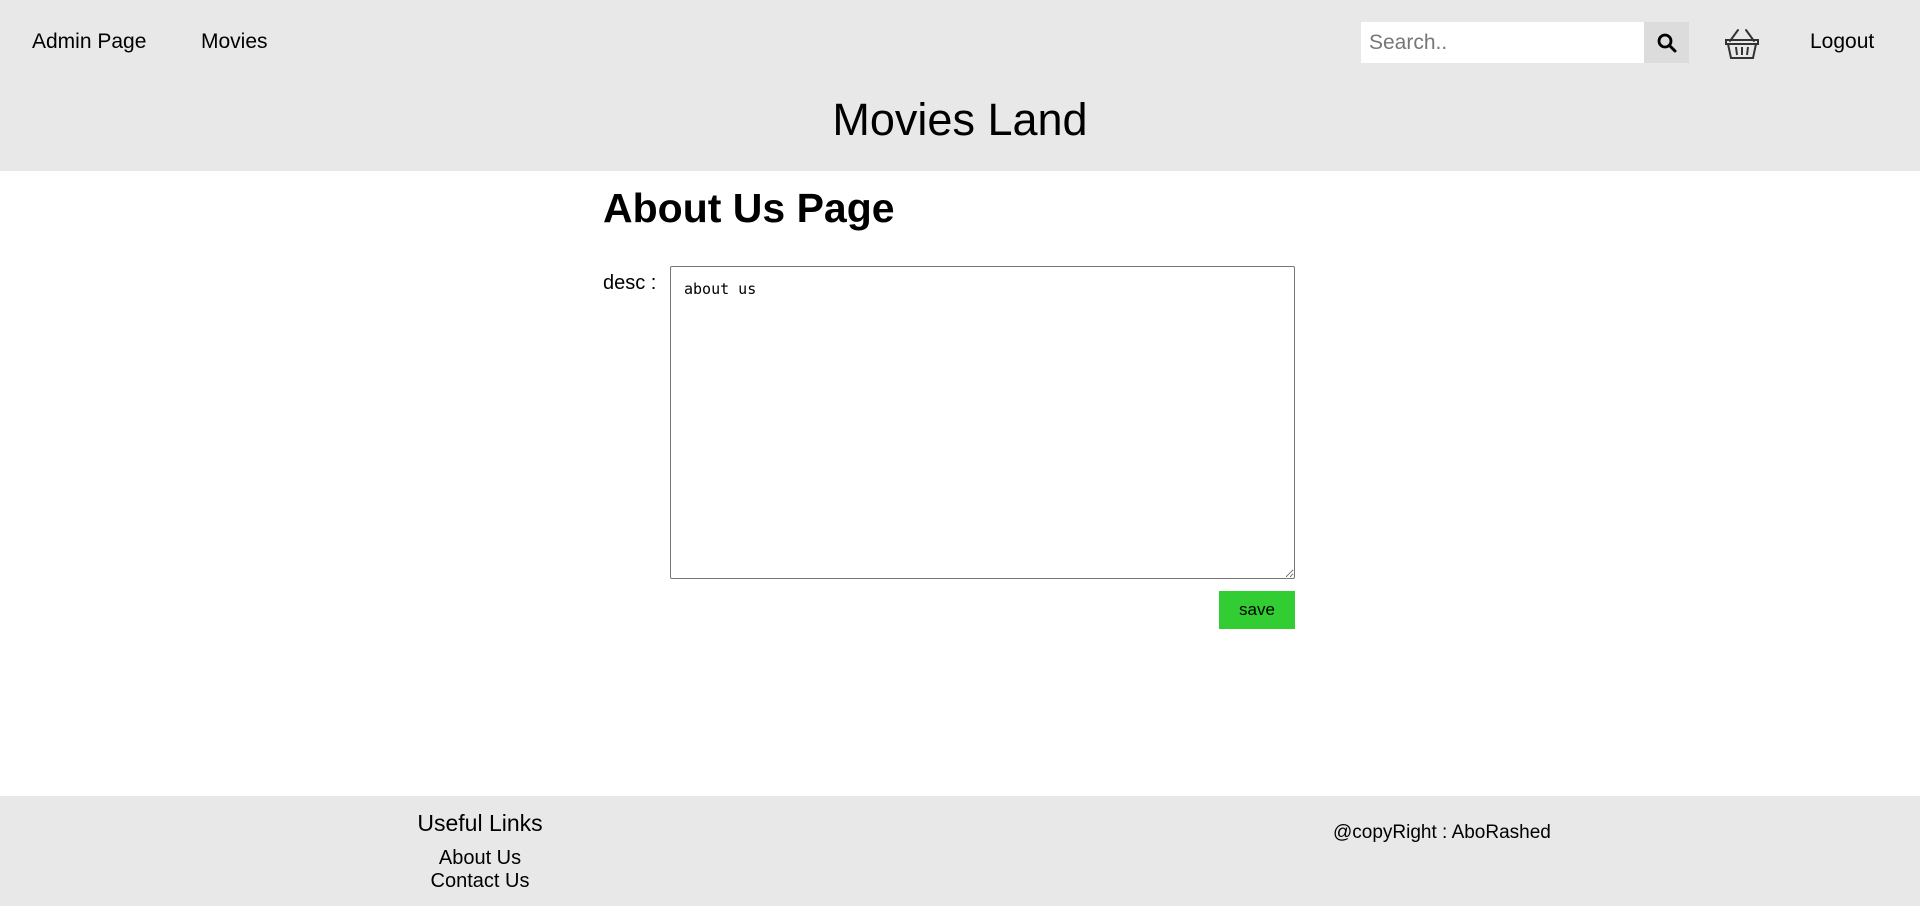 The width and height of the screenshot is (1920, 906). I want to click on nav-admin-page: Admin Page, so click(89, 42).